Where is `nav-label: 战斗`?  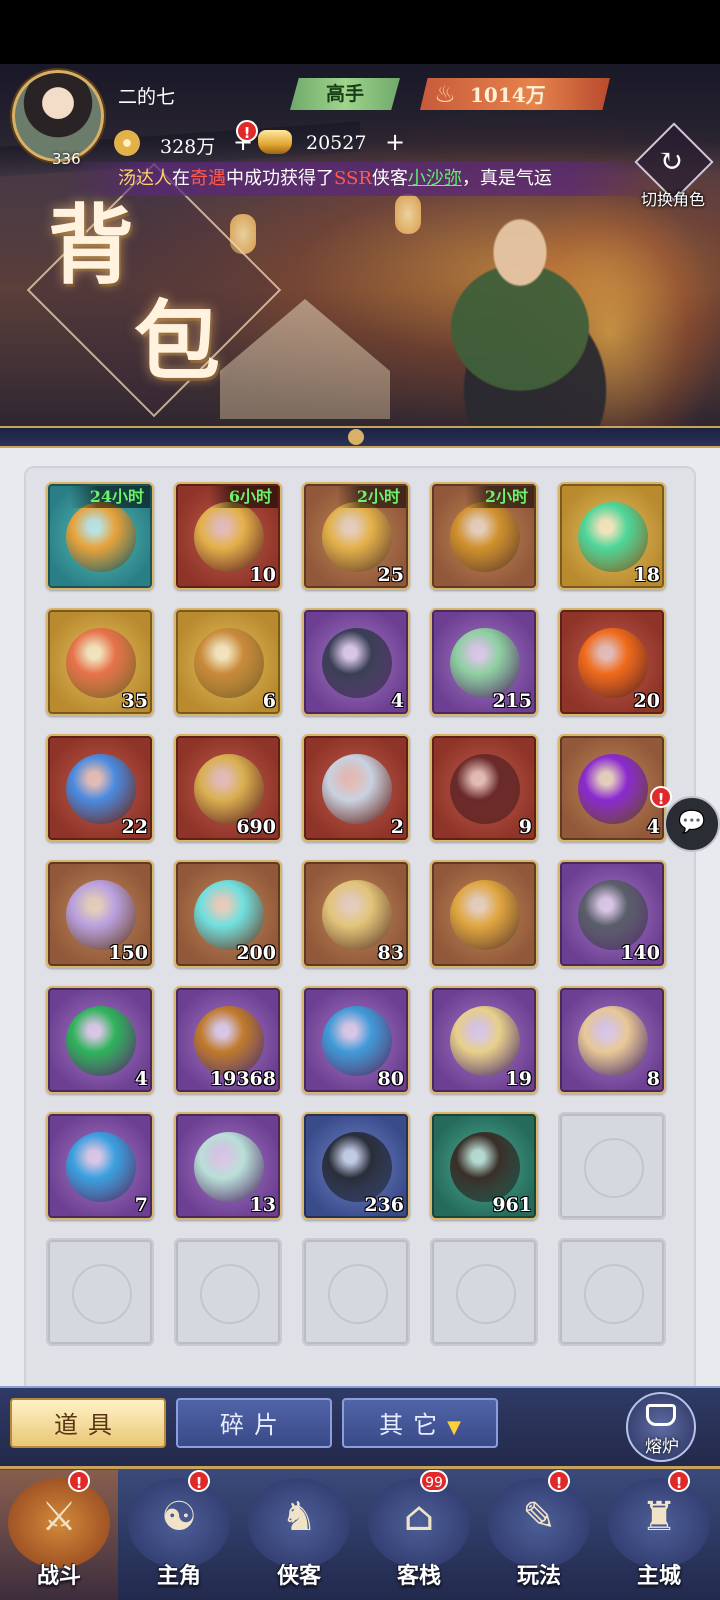 nav-label: 战斗 is located at coordinates (58, 1576).